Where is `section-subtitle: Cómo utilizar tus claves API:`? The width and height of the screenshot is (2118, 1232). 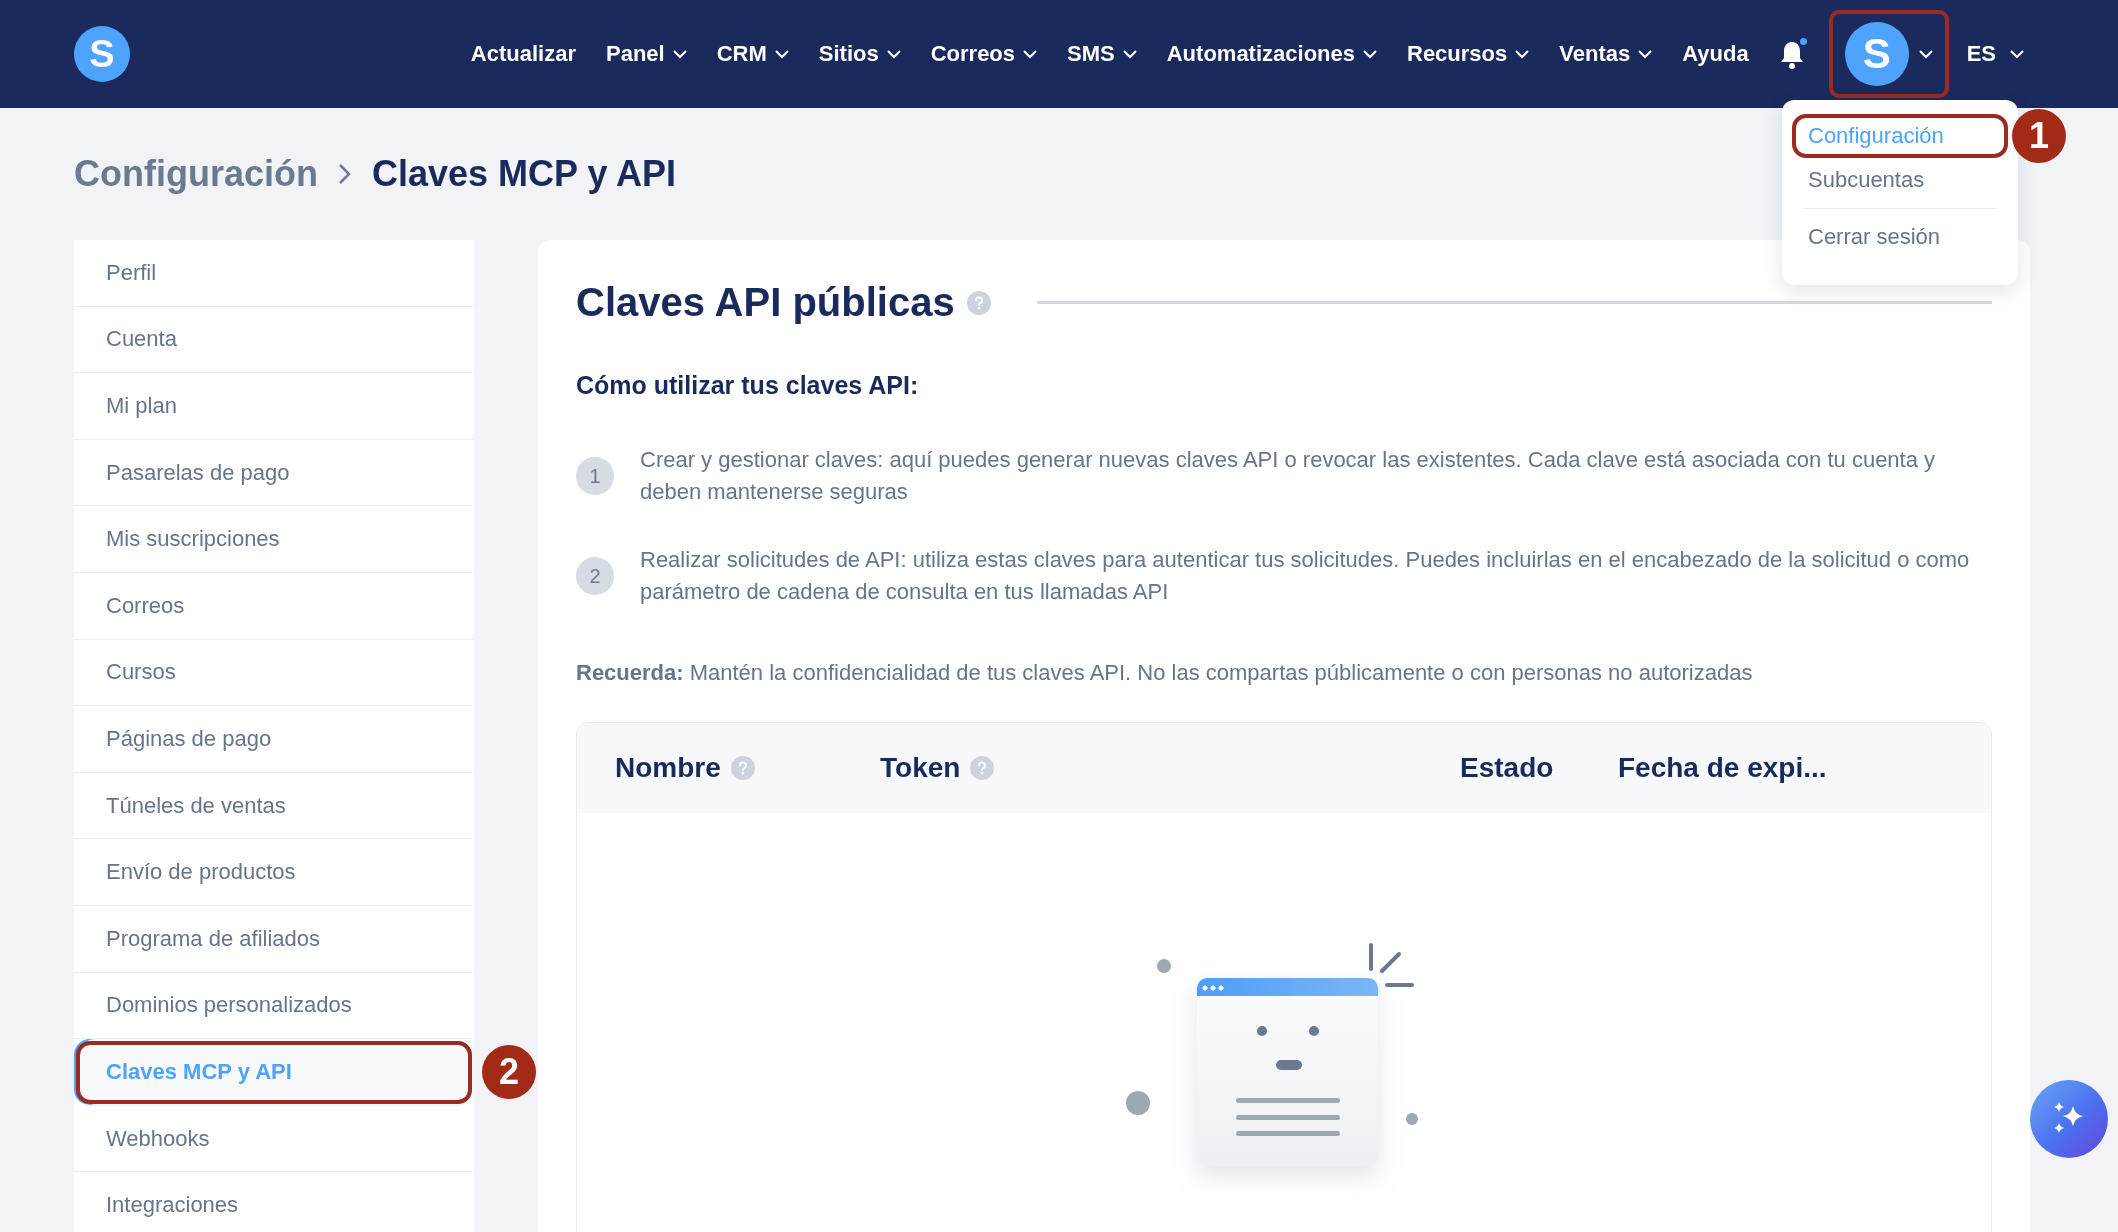 section-subtitle: Cómo utilizar tus claves API: is located at coordinates (748, 385).